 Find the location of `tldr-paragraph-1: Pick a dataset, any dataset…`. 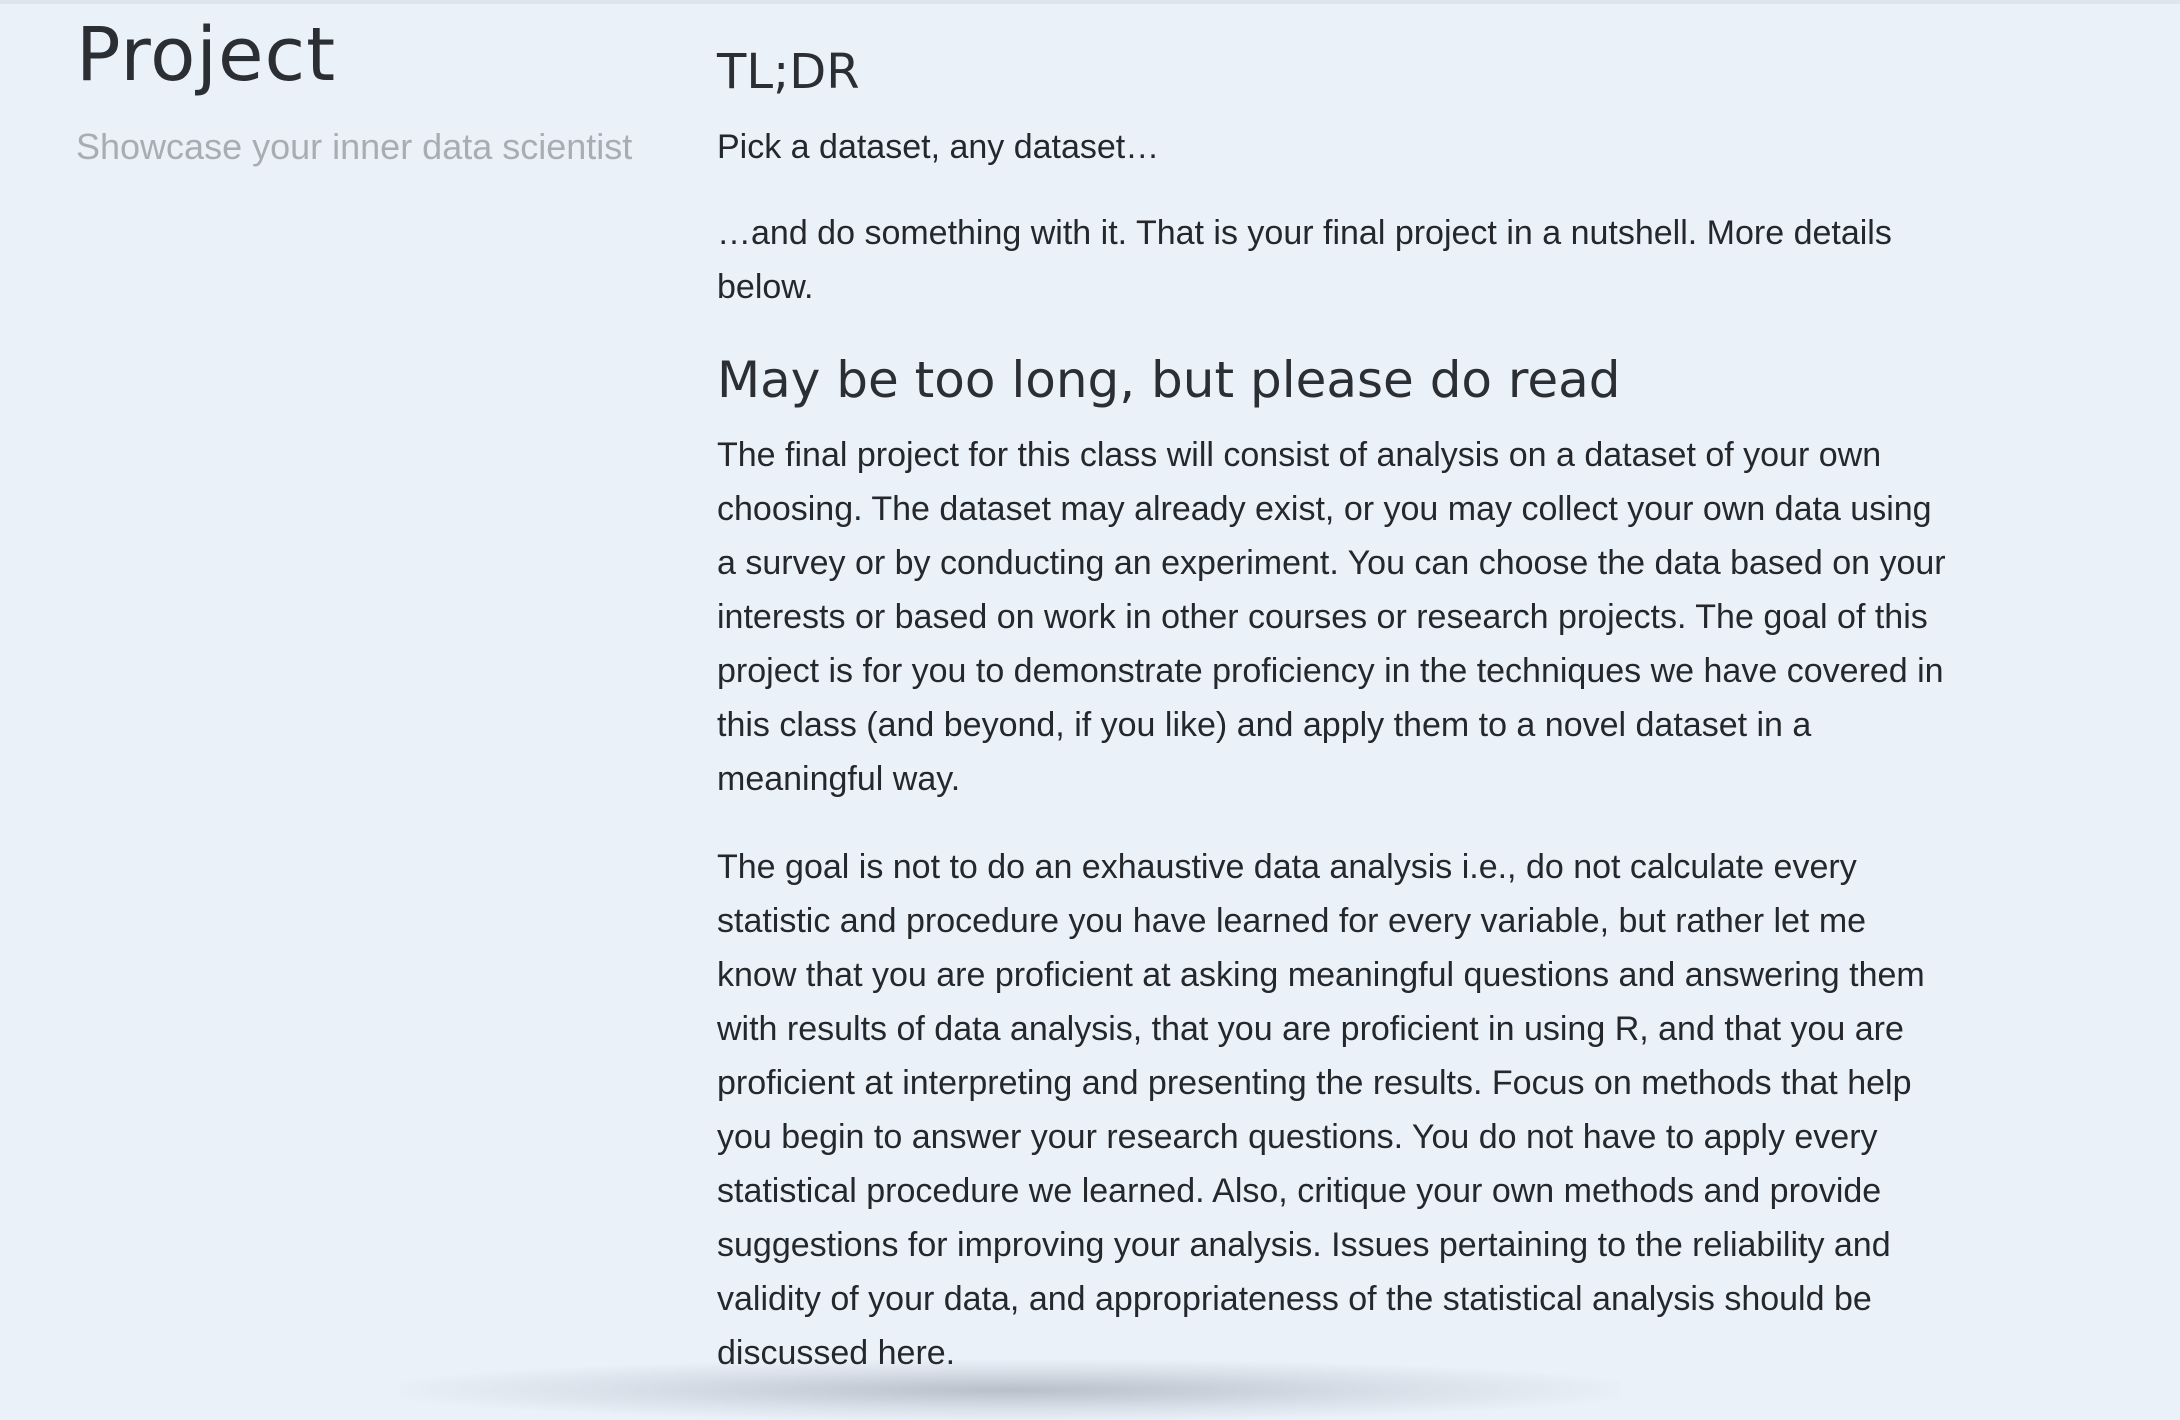

tldr-paragraph-1: Pick a dataset, any dataset… is located at coordinates (938, 147).